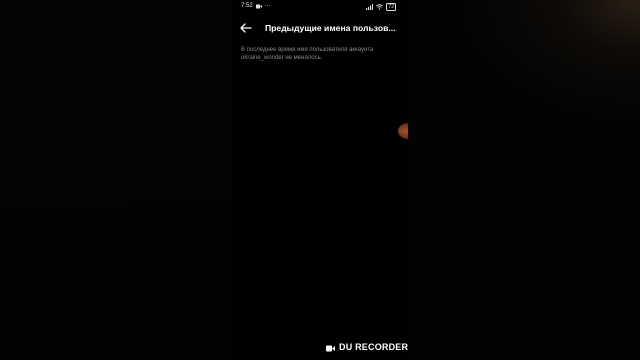 The width and height of the screenshot is (640, 360). I want to click on back-arrow-icon, so click(246, 28).